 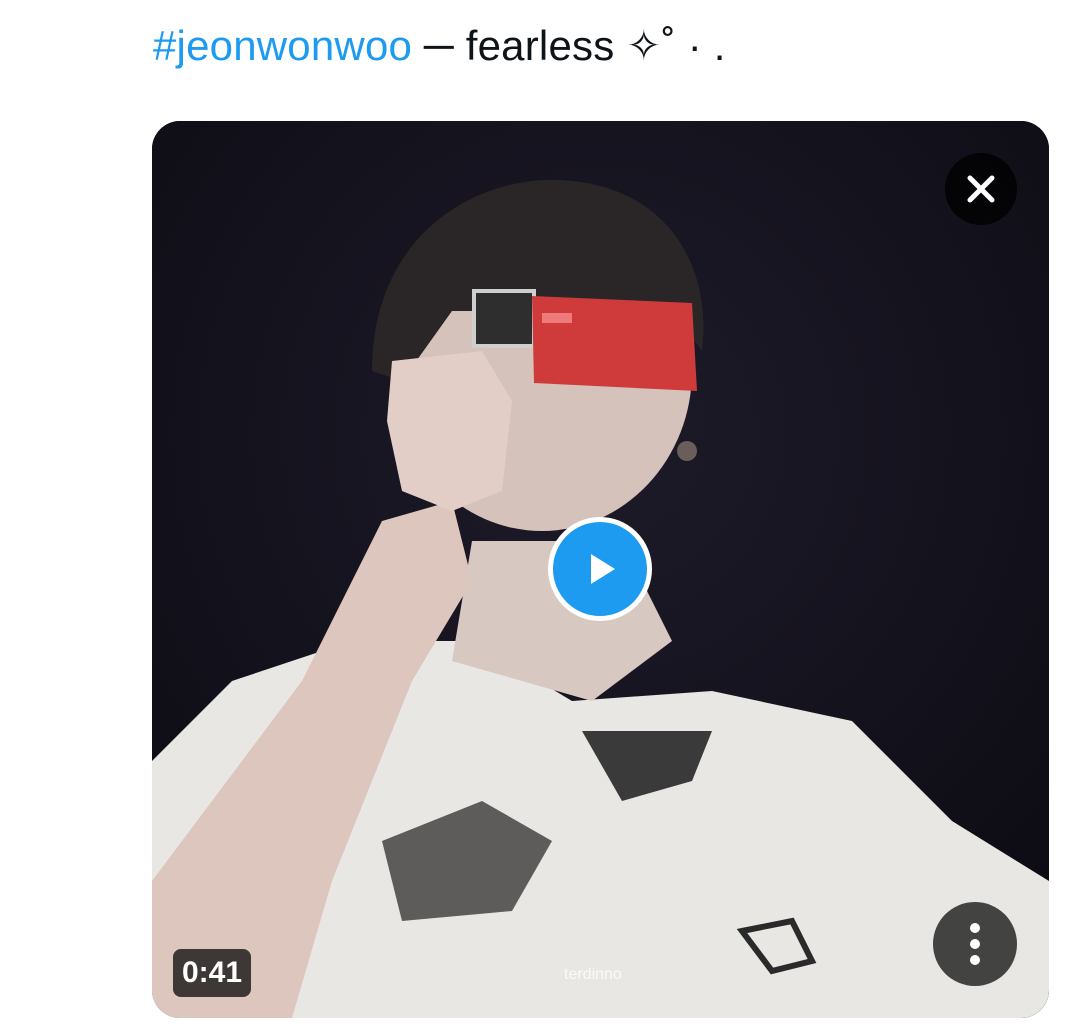 I want to click on close-button, so click(x=981, y=189).